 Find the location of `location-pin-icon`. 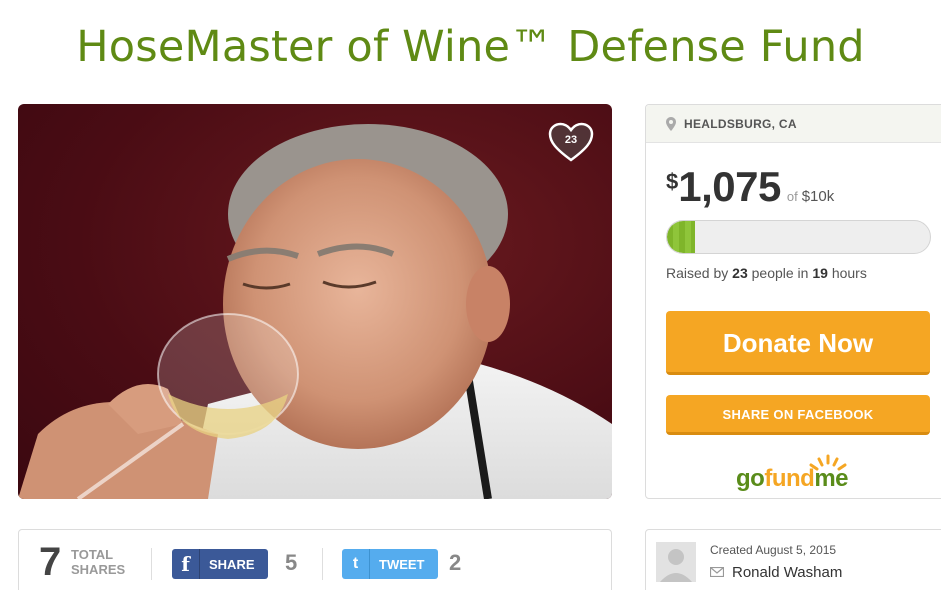

location-pin-icon is located at coordinates (671, 123).